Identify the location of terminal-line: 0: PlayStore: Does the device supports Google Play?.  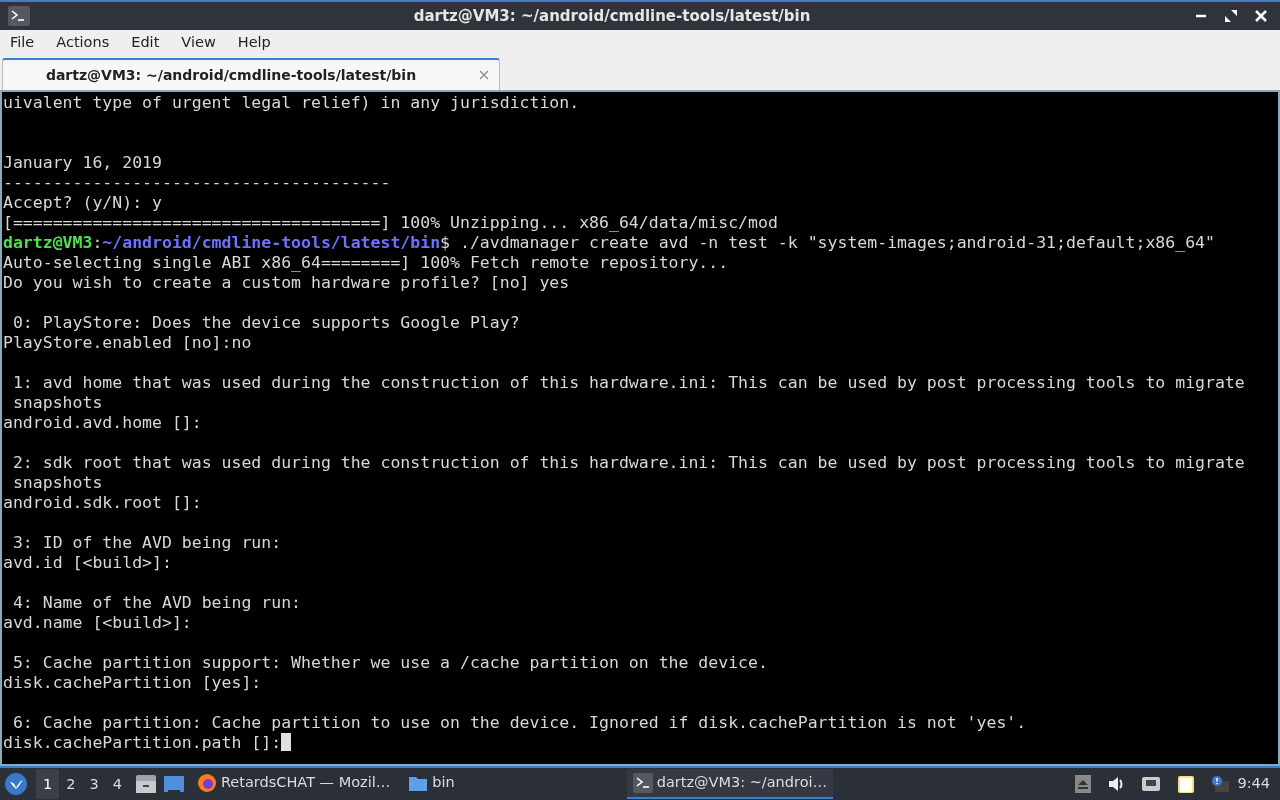
(265, 322).